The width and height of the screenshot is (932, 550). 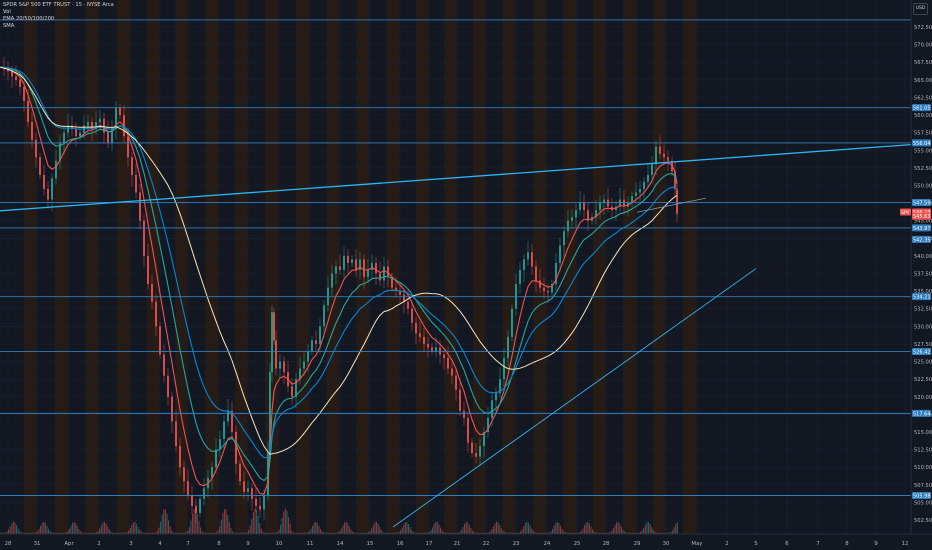 What do you see at coordinates (922, 203) in the screenshot?
I see `level-price-label: 547.59` at bounding box center [922, 203].